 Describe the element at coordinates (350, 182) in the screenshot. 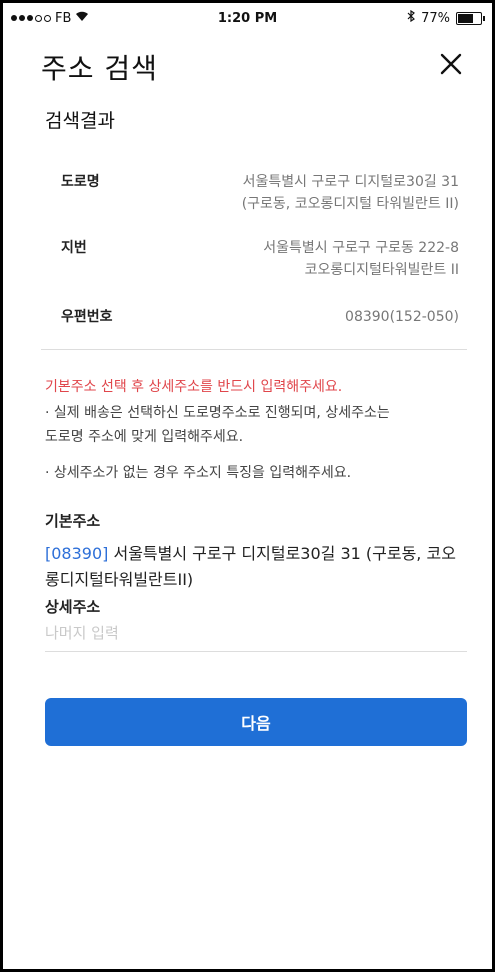

I see `road-address-line1: 서울특별시 구로구 디지털로30길 31` at that location.